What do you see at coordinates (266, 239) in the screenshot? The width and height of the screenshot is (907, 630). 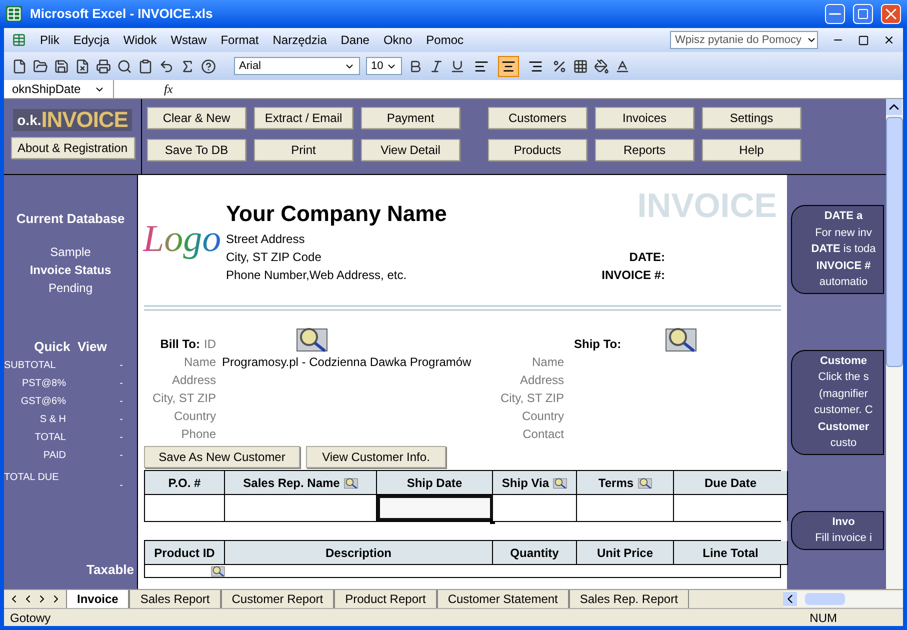 I see `company-address-line: Street Address` at bounding box center [266, 239].